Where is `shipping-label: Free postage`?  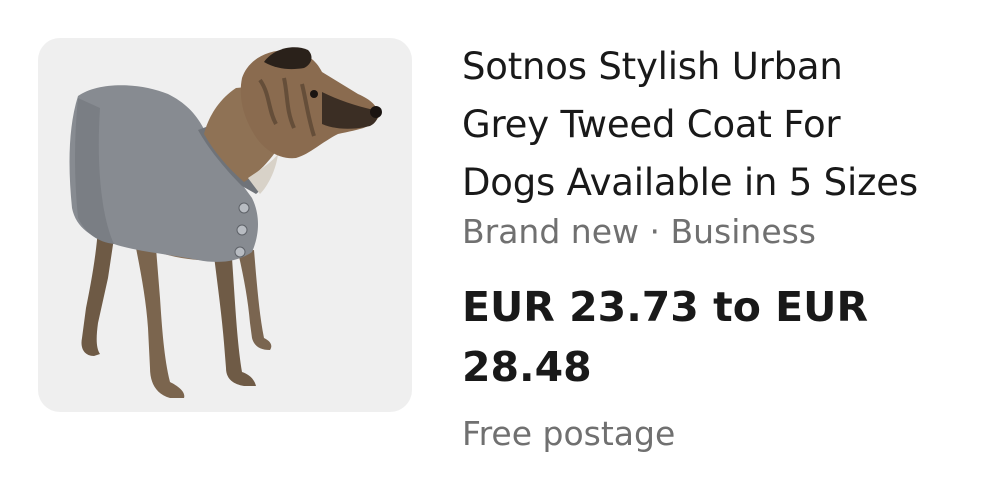
shipping-label: Free postage is located at coordinates (569, 433).